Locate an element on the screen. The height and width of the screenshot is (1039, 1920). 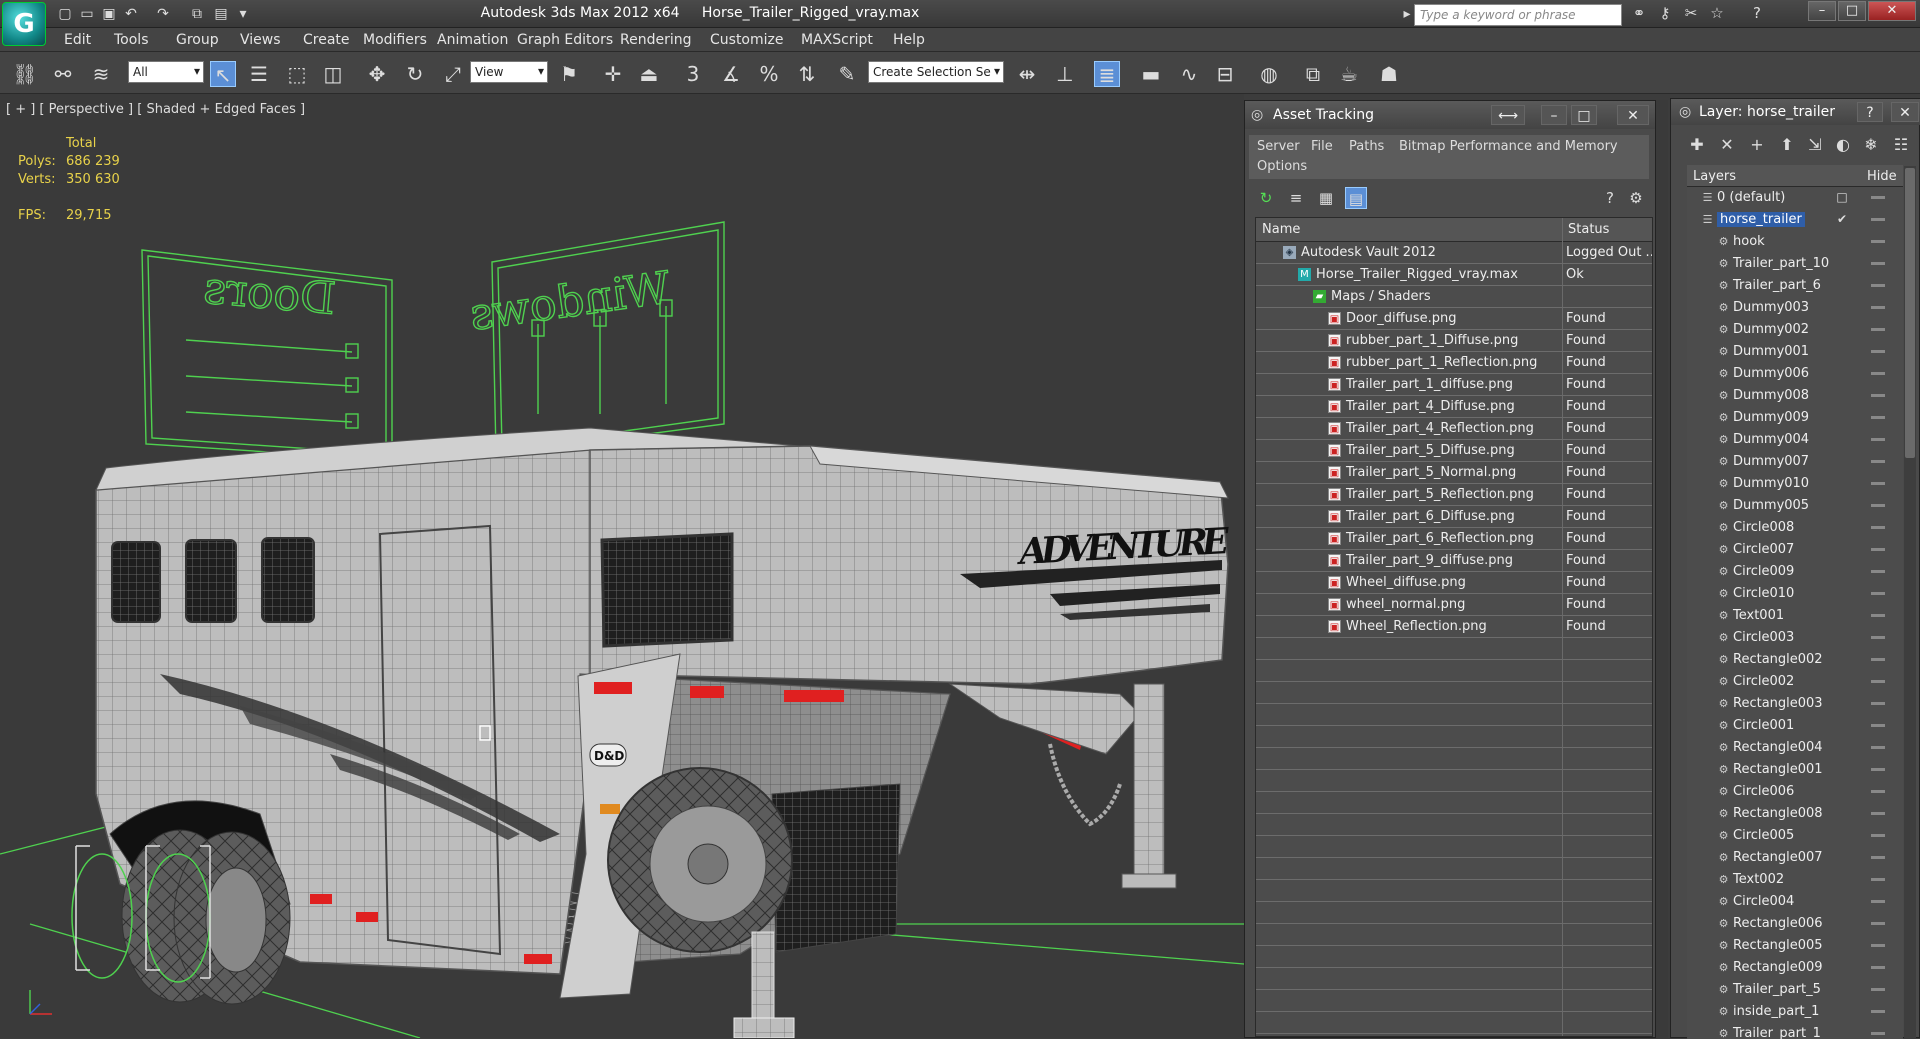
layer-object-row: ⚙ Text002 is located at coordinates (1795, 880).